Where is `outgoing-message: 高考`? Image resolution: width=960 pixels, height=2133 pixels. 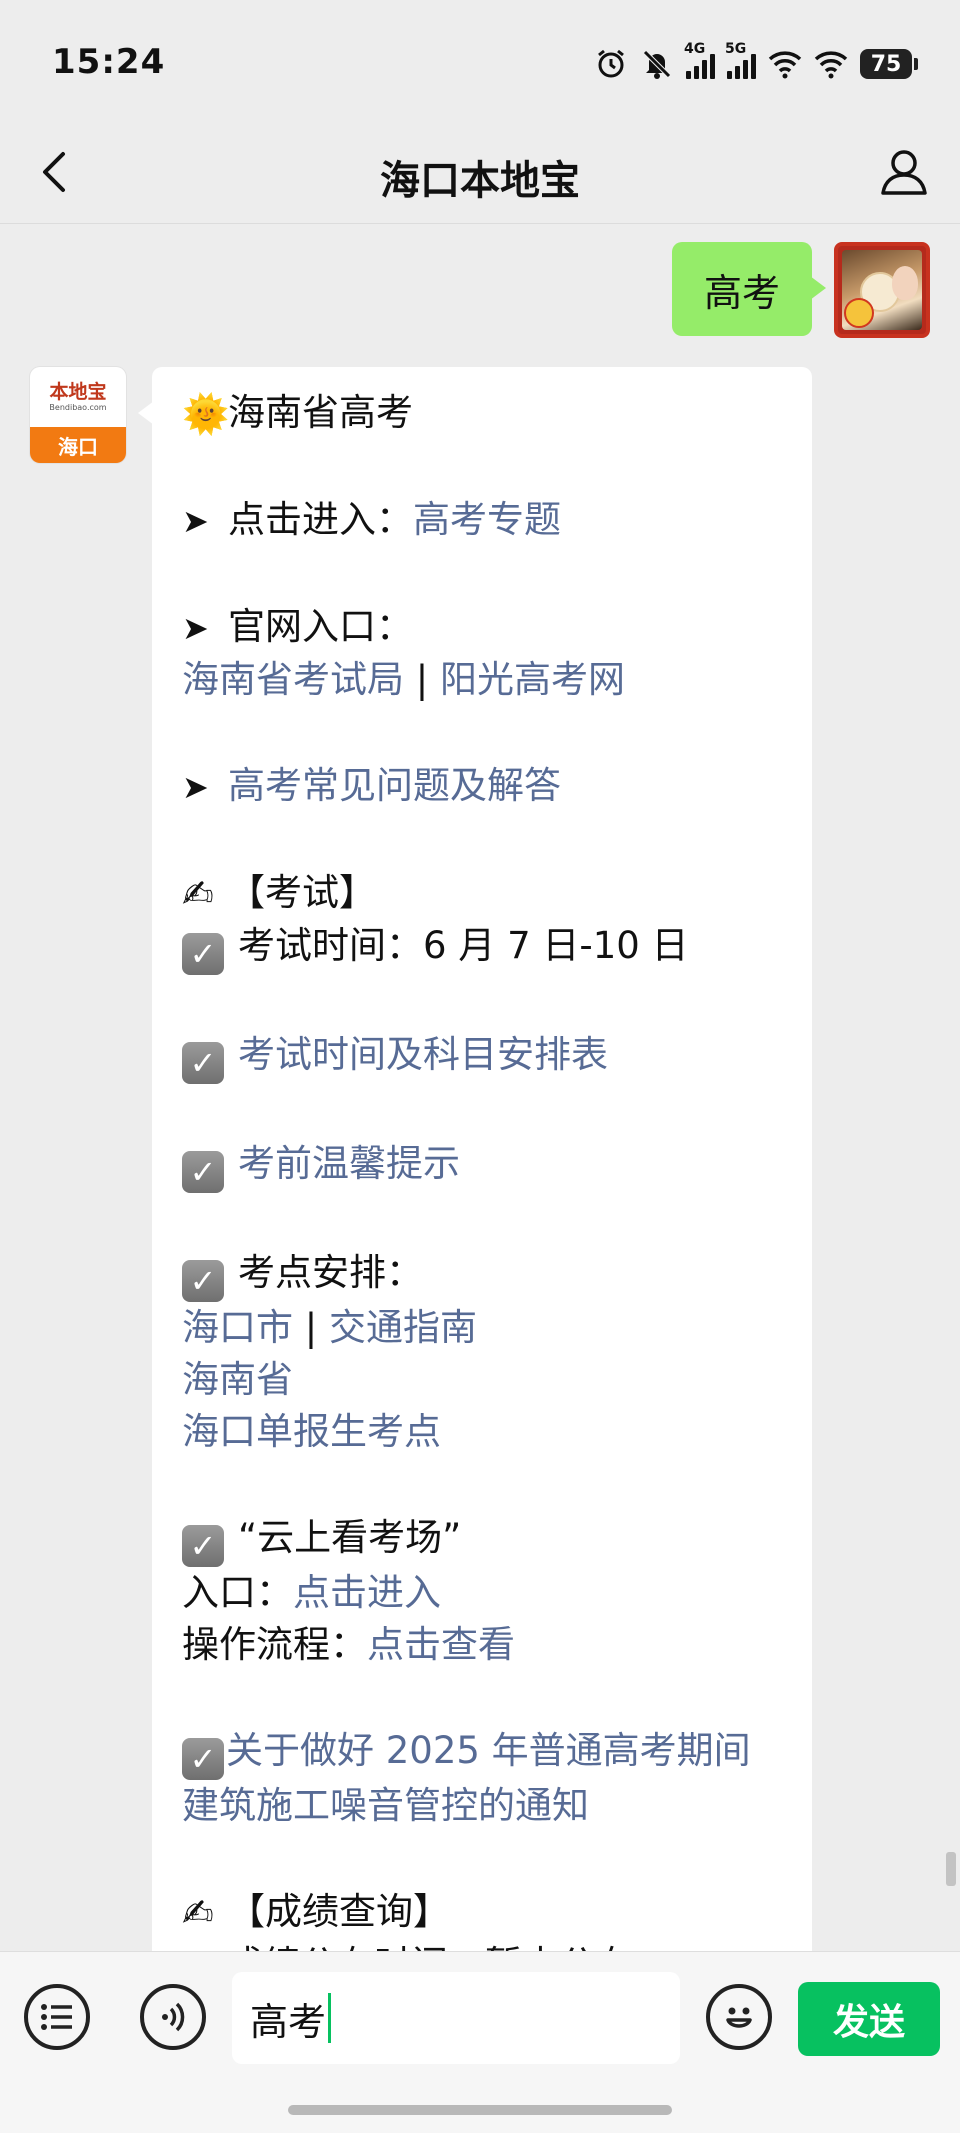 outgoing-message: 高考 is located at coordinates (800, 290).